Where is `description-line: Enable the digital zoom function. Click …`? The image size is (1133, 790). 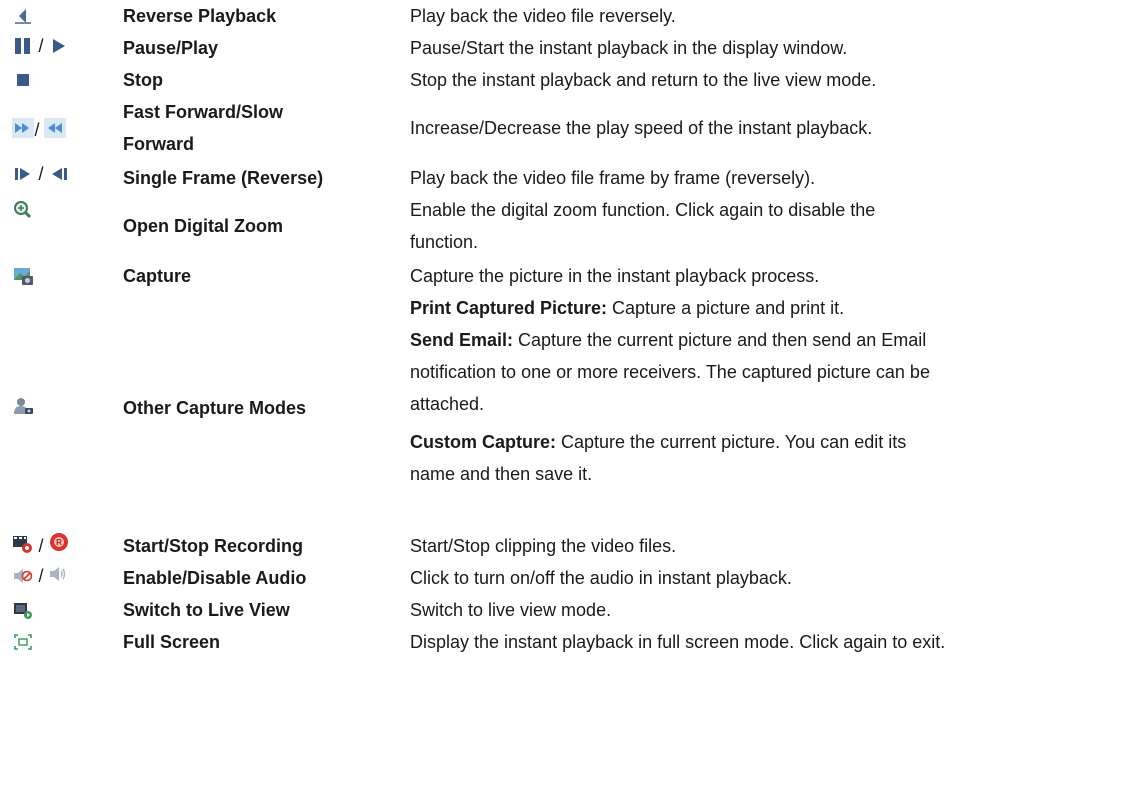 description-line: Enable the digital zoom function. Click … is located at coordinates (643, 210).